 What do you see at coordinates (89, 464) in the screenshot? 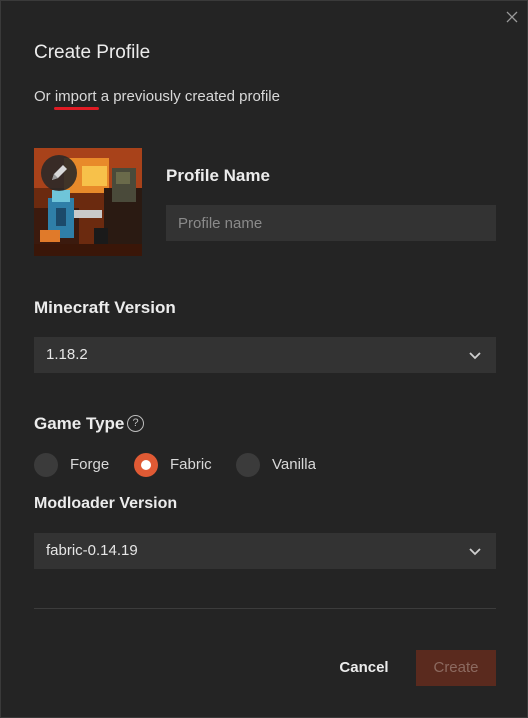
I see `radio-forge-label: Forge` at bounding box center [89, 464].